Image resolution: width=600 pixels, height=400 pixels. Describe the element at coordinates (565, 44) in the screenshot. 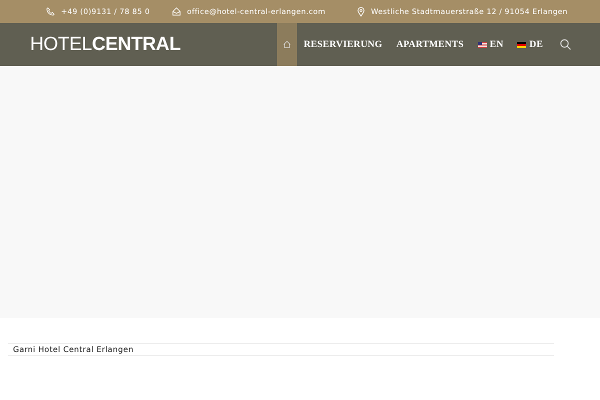

I see `search-icon` at that location.